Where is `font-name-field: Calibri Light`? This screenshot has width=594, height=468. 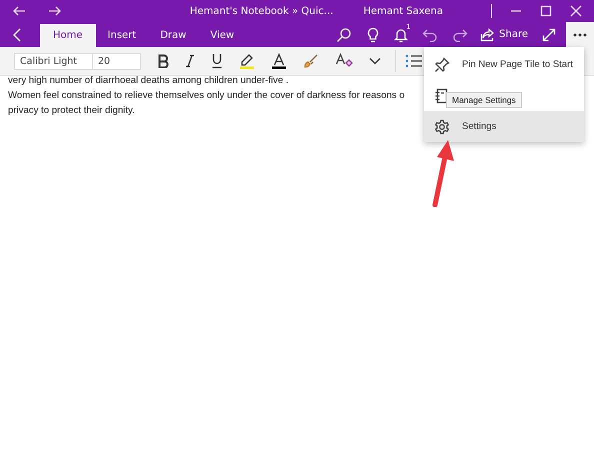
font-name-field: Calibri Light is located at coordinates (53, 61).